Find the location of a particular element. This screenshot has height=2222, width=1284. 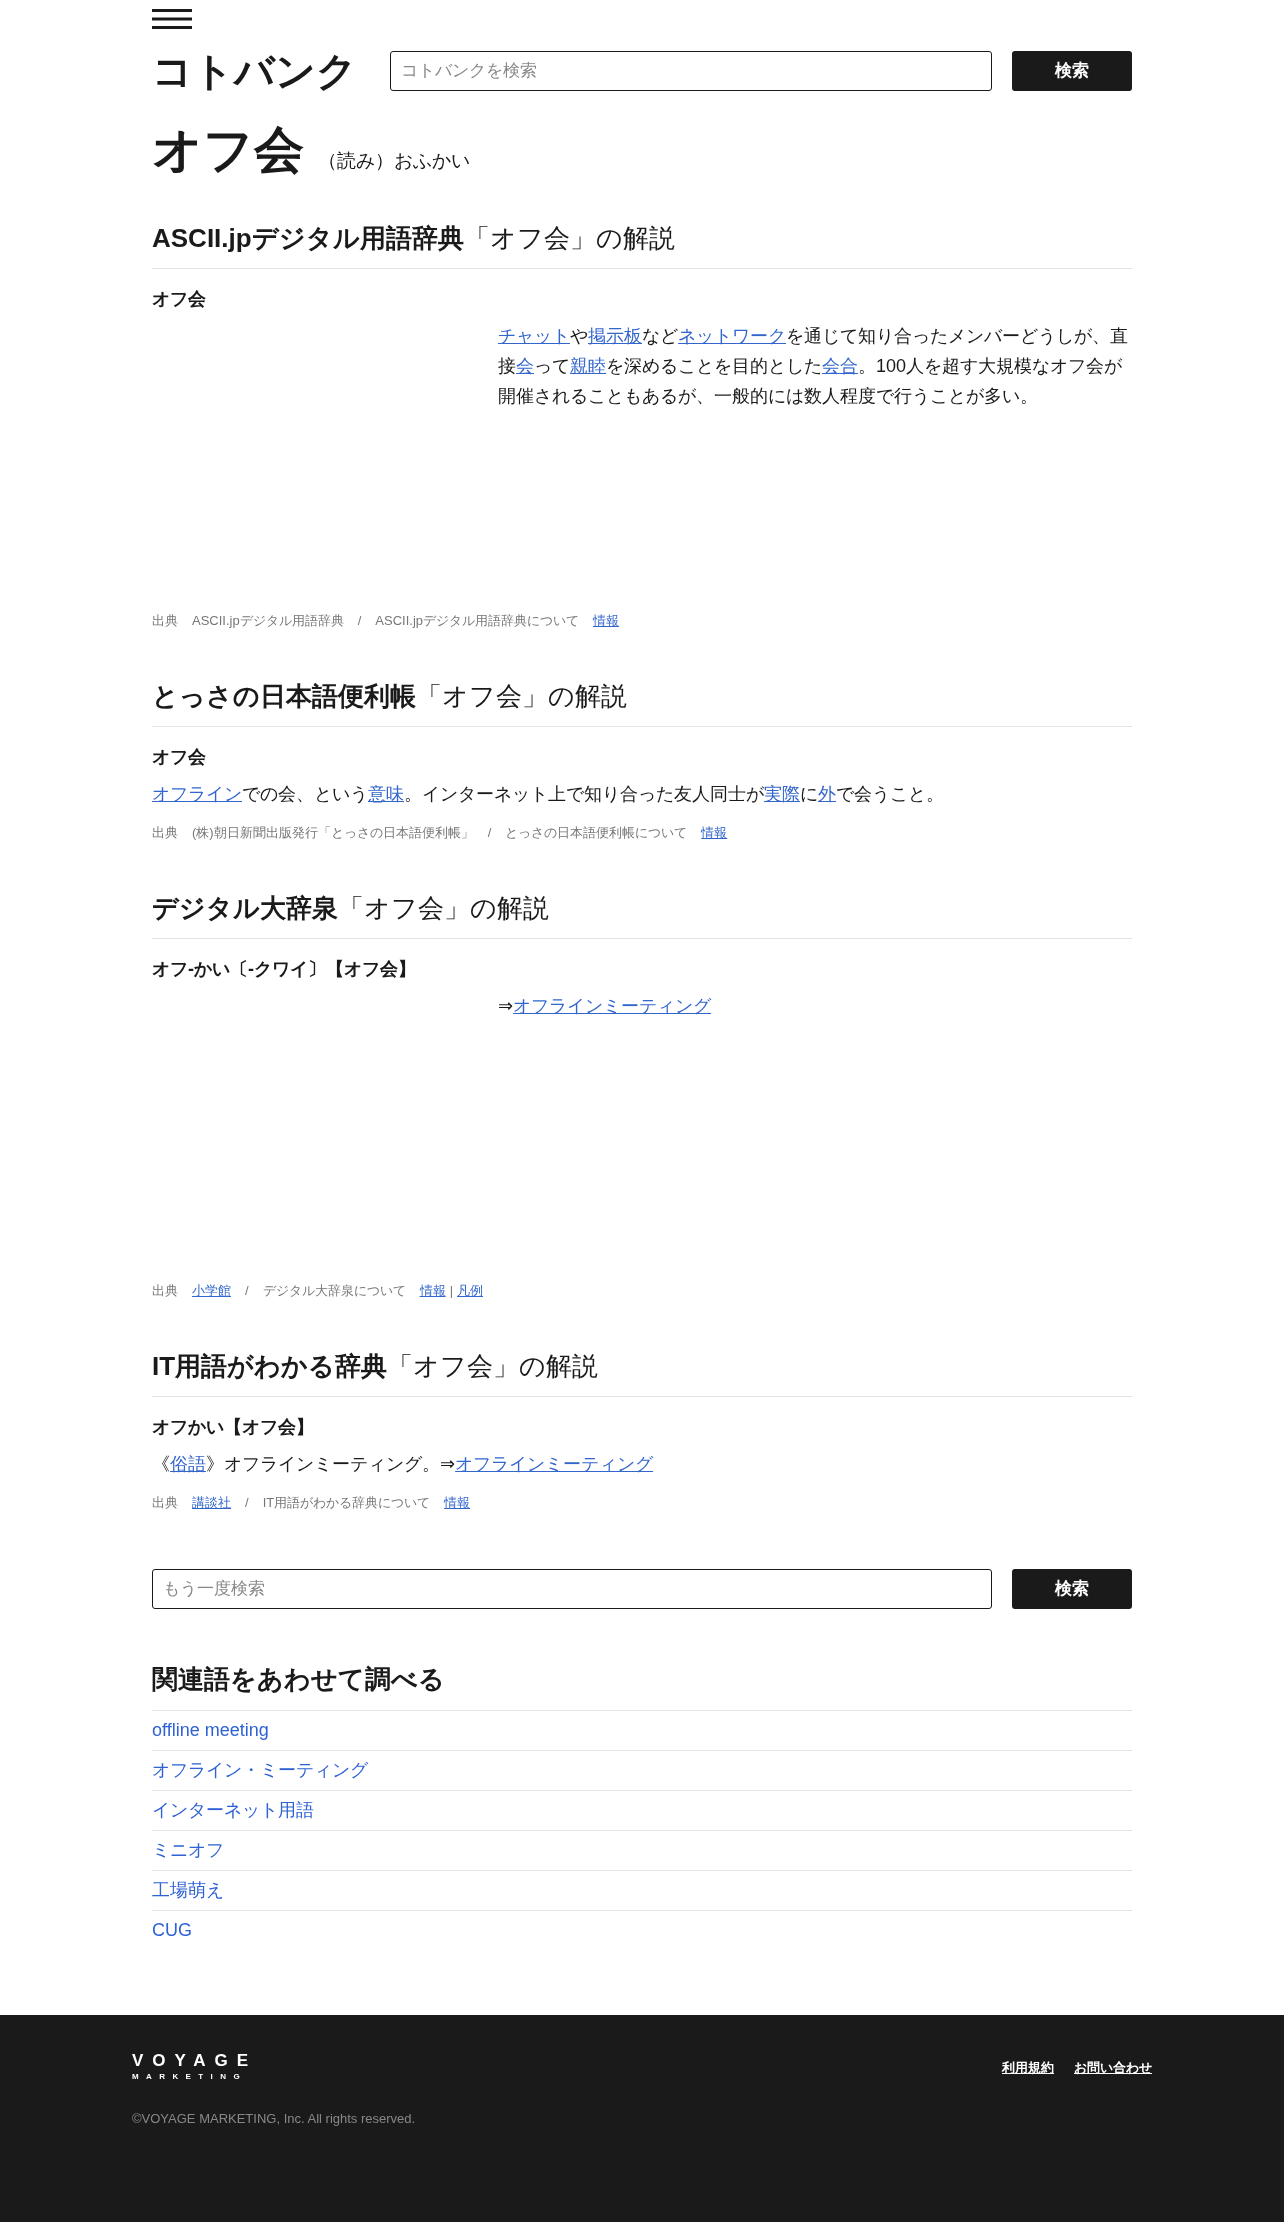

definition-link: 意味 is located at coordinates (386, 794).